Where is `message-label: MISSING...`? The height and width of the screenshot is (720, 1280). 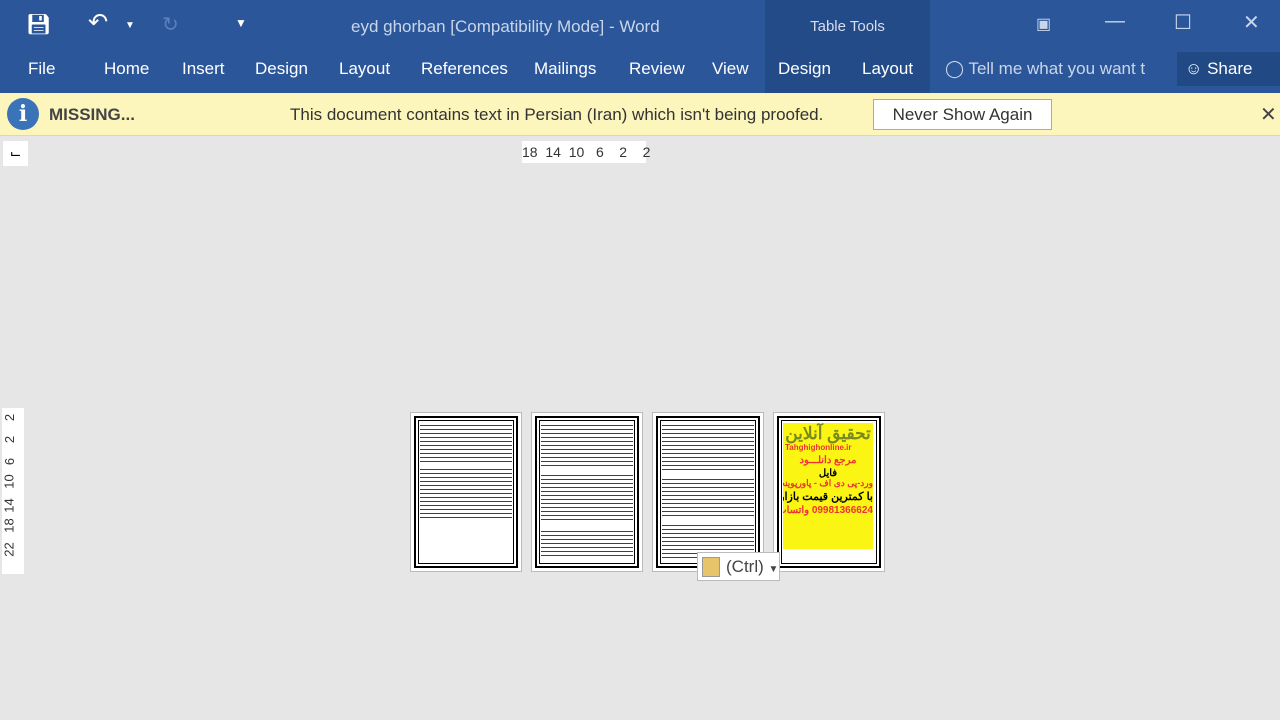 message-label: MISSING... is located at coordinates (92, 114).